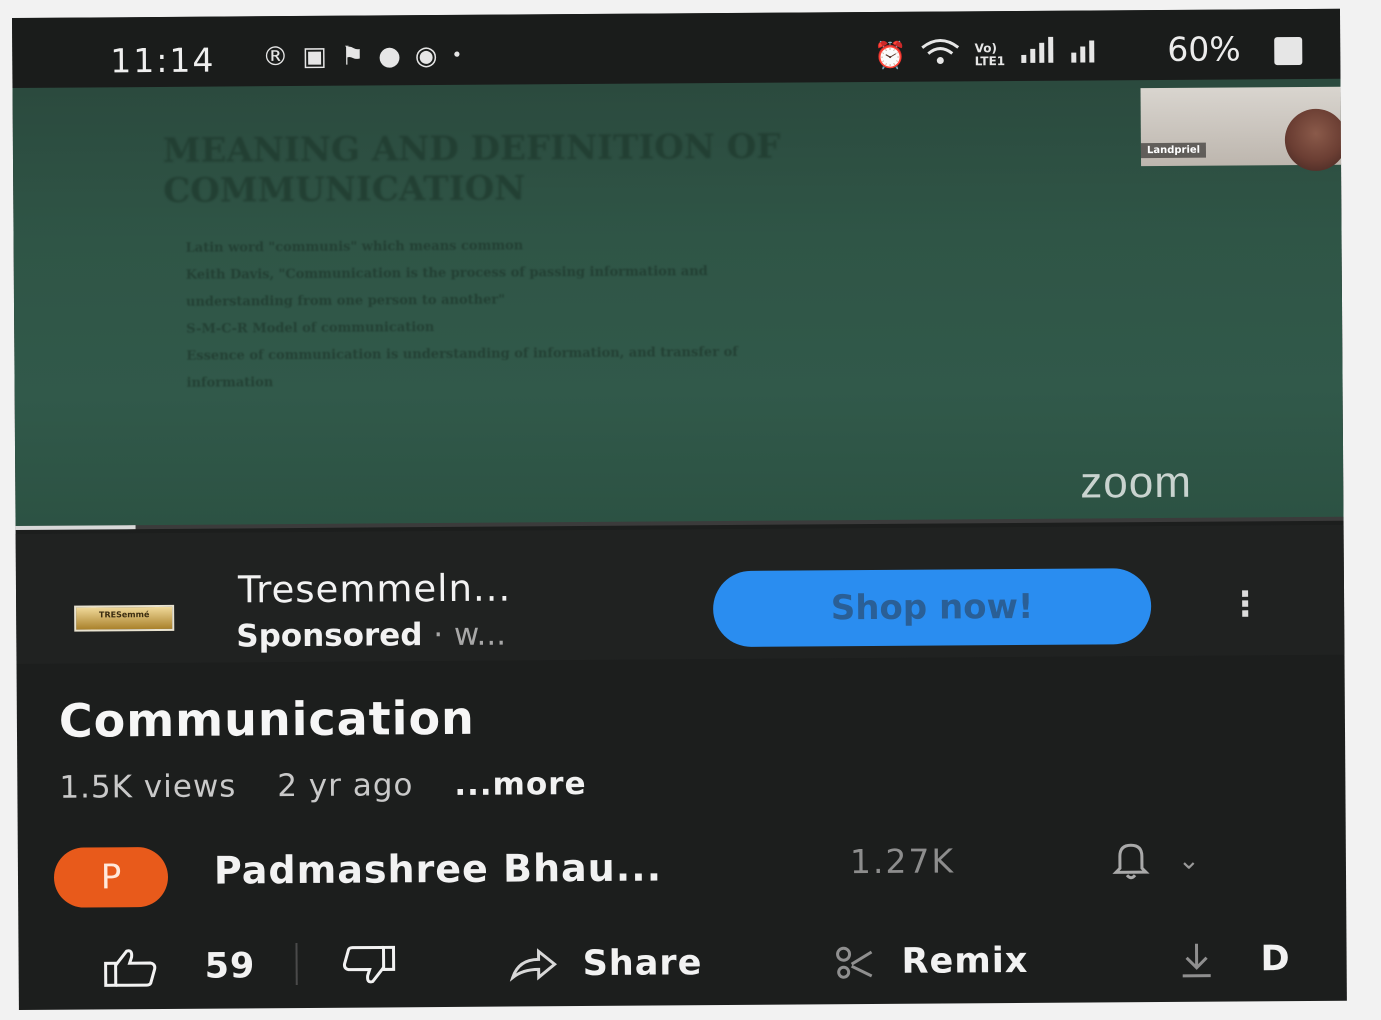 The image size is (1381, 1020). What do you see at coordinates (148, 787) in the screenshot?
I see `view-count: 1.5K views` at bounding box center [148, 787].